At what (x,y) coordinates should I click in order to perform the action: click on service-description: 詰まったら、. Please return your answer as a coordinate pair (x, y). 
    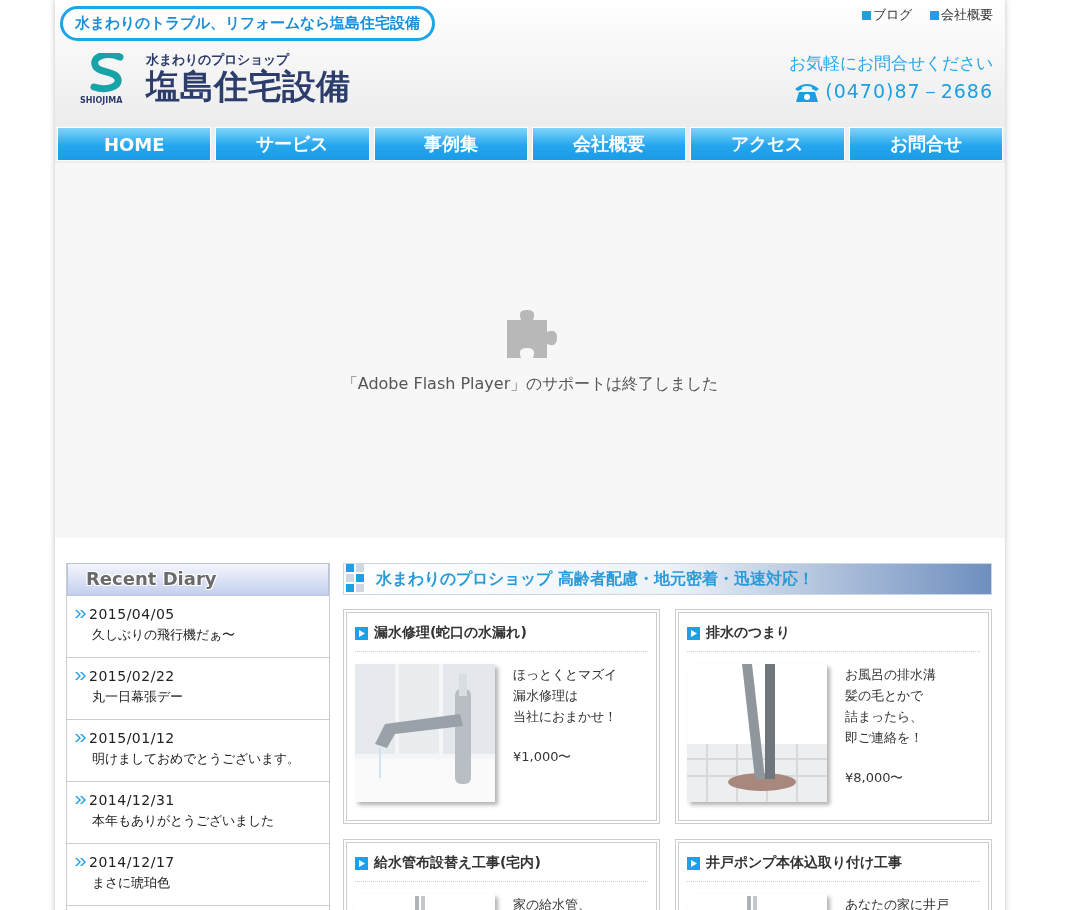
    Looking at the image, I should click on (884, 717).